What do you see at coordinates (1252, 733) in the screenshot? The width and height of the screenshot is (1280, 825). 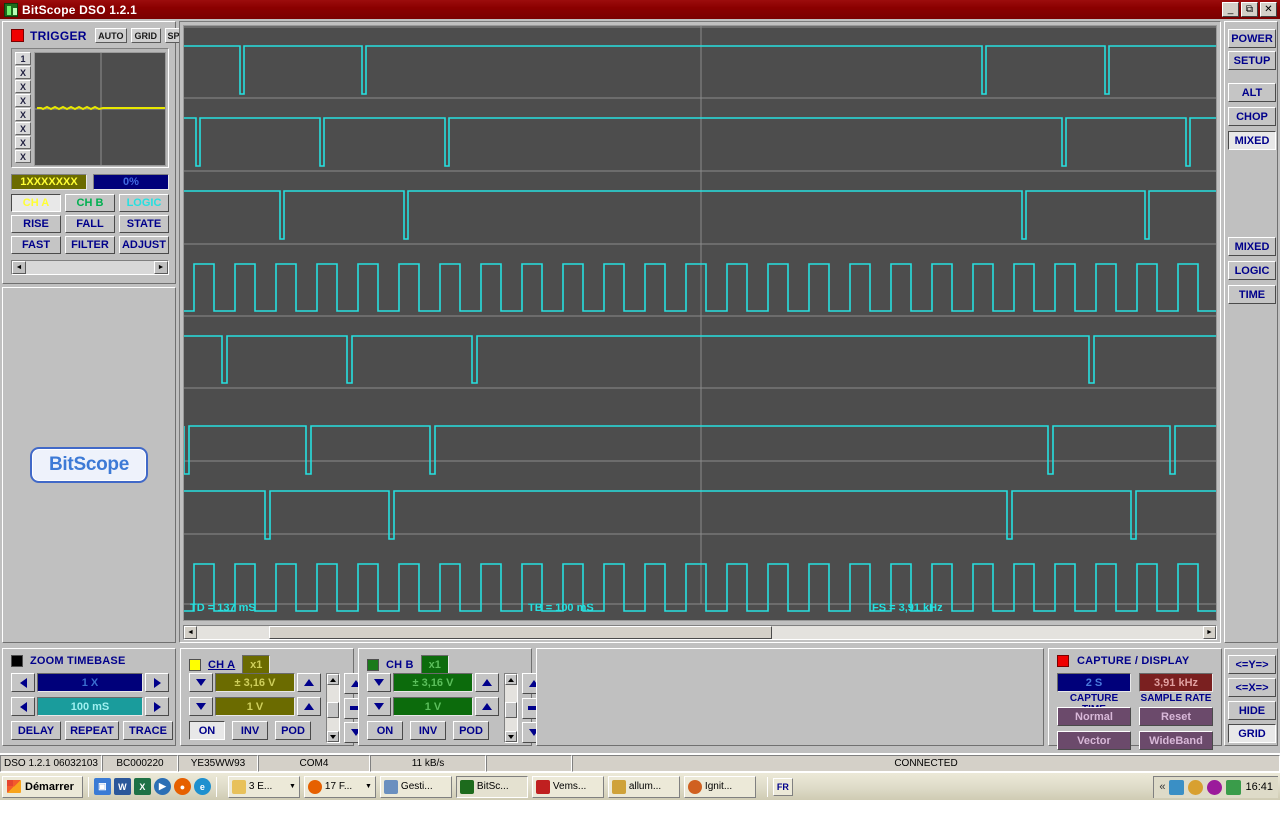 I see `grid-button: GRID` at bounding box center [1252, 733].